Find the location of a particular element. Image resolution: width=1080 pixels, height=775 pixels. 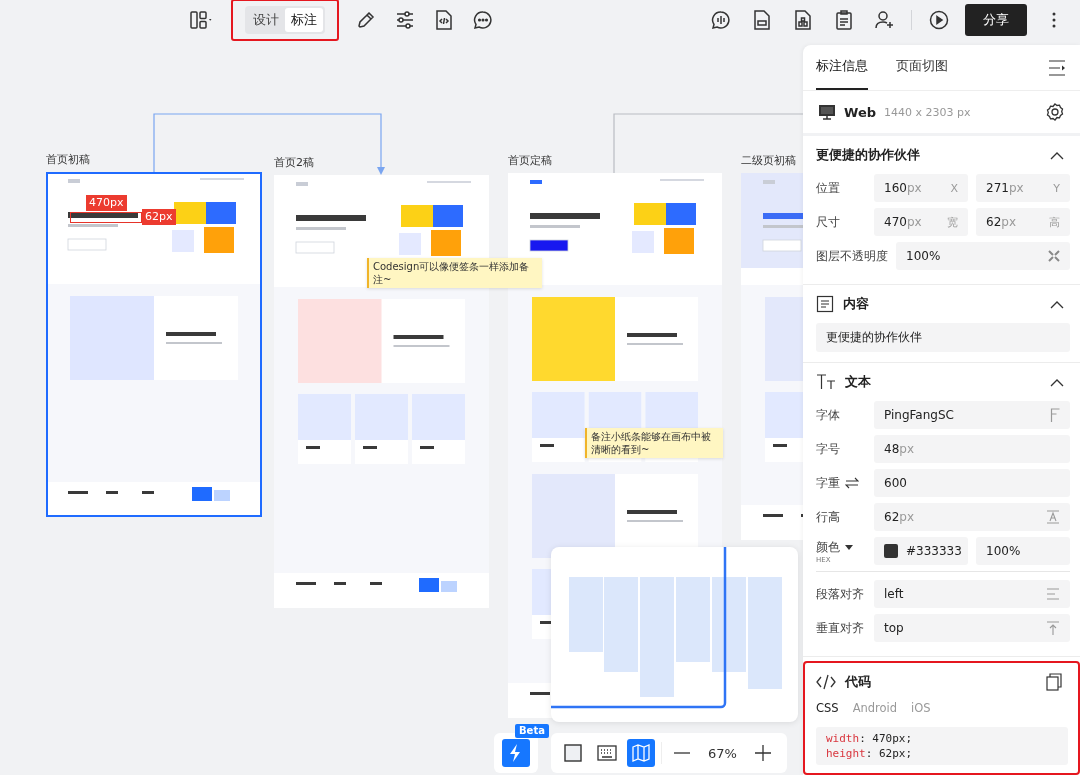

layout-icon is located at coordinates (201, 20).